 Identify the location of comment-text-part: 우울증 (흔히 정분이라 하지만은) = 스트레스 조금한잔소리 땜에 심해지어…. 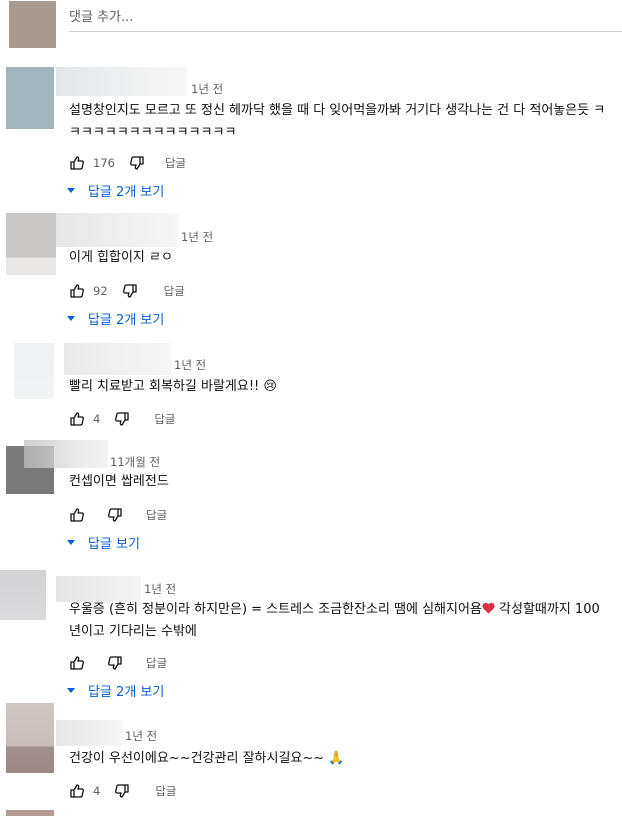
(275, 609).